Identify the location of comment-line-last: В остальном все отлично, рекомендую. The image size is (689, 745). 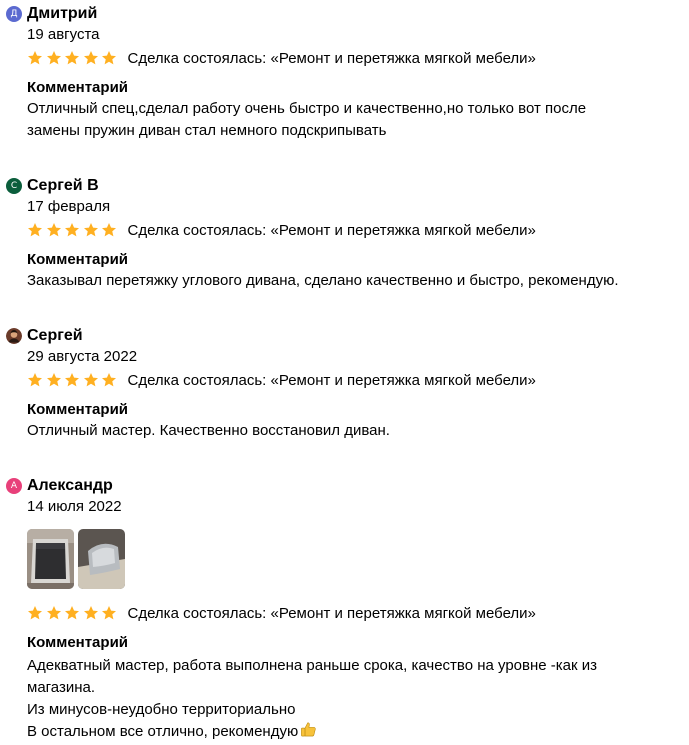
(352, 732).